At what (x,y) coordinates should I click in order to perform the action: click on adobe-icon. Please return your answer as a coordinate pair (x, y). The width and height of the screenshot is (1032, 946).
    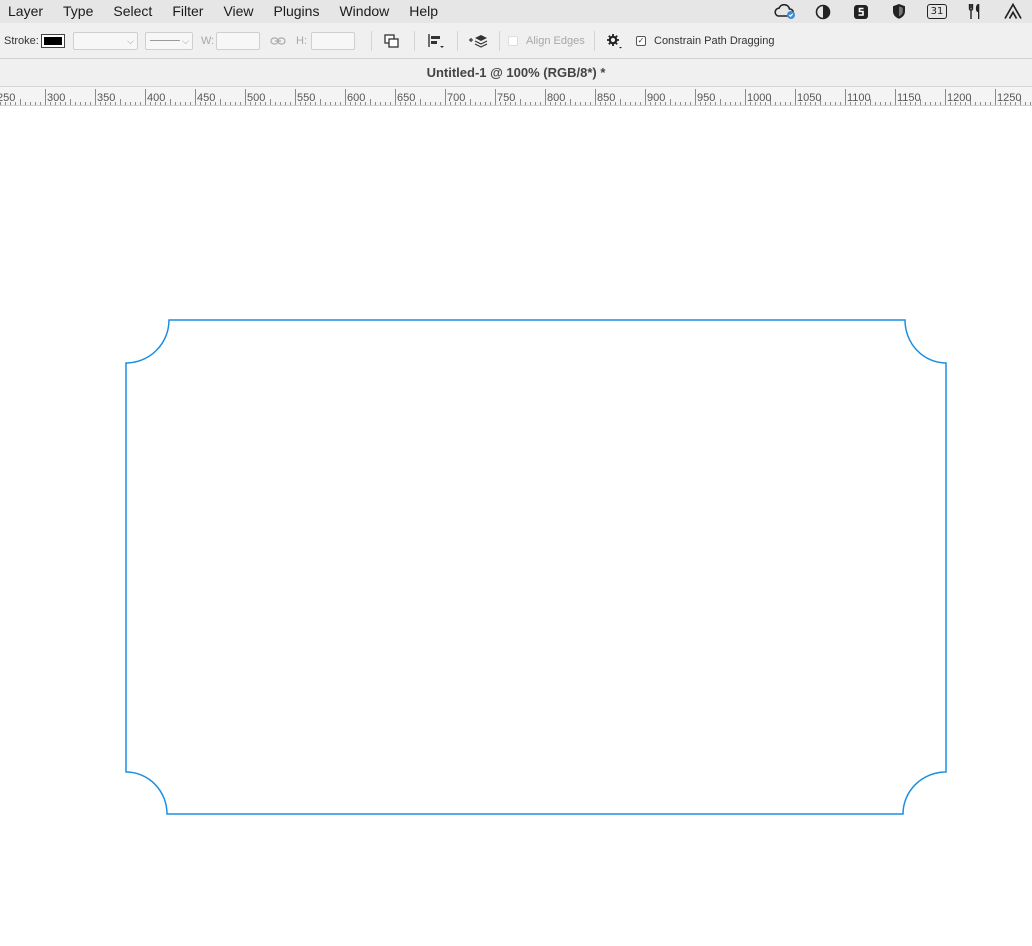
    Looking at the image, I should click on (1013, 11).